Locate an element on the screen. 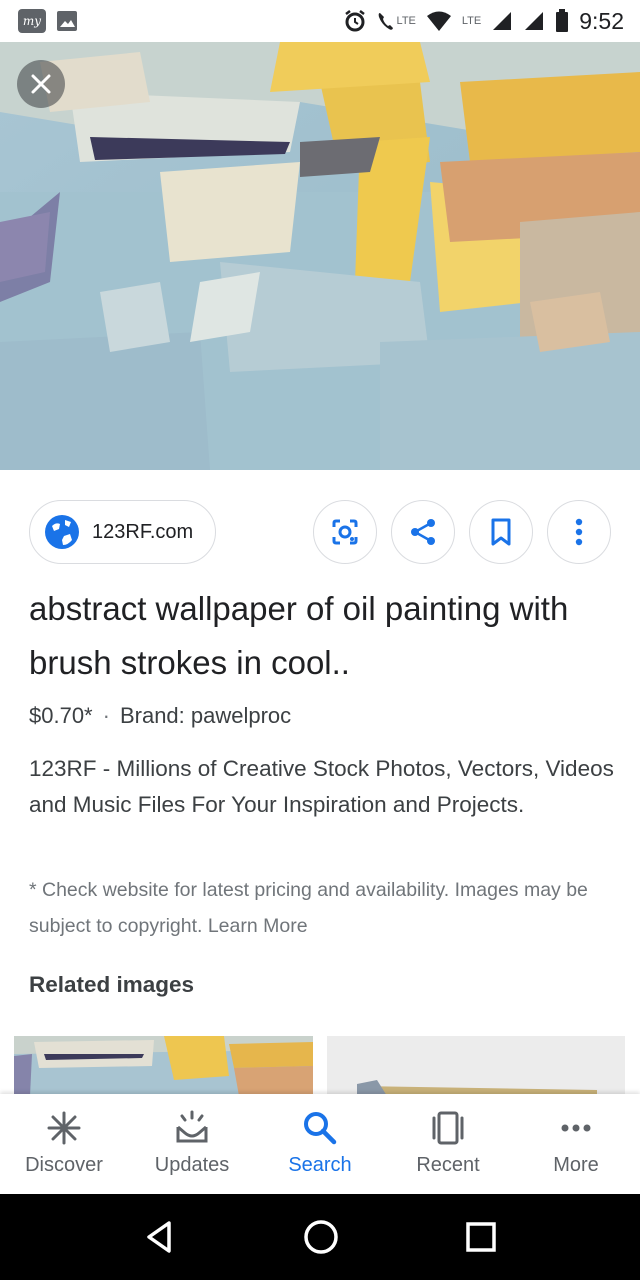 The width and height of the screenshot is (640, 1280). nav-search-label: Search is located at coordinates (320, 1165).